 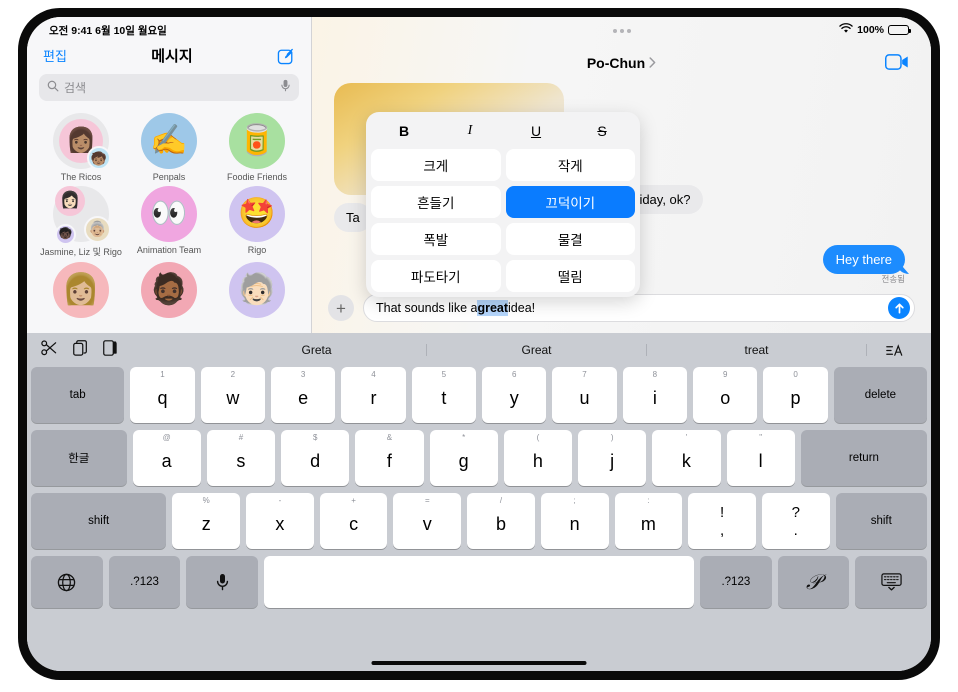 I want to click on facetime-video-icon, so click(x=897, y=64).